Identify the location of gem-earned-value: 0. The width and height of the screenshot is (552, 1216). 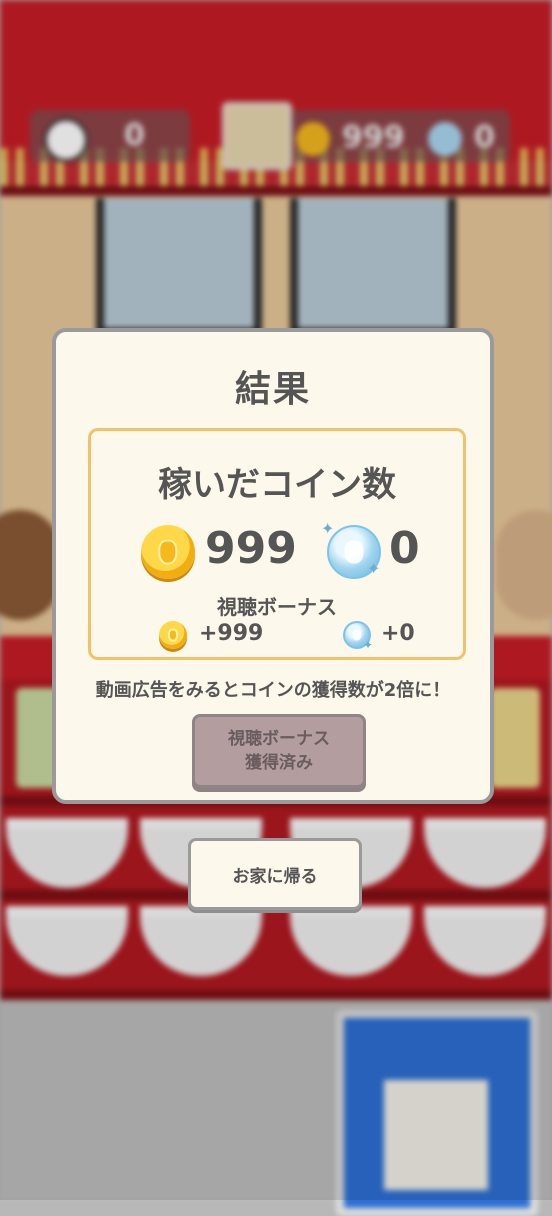
(404, 548).